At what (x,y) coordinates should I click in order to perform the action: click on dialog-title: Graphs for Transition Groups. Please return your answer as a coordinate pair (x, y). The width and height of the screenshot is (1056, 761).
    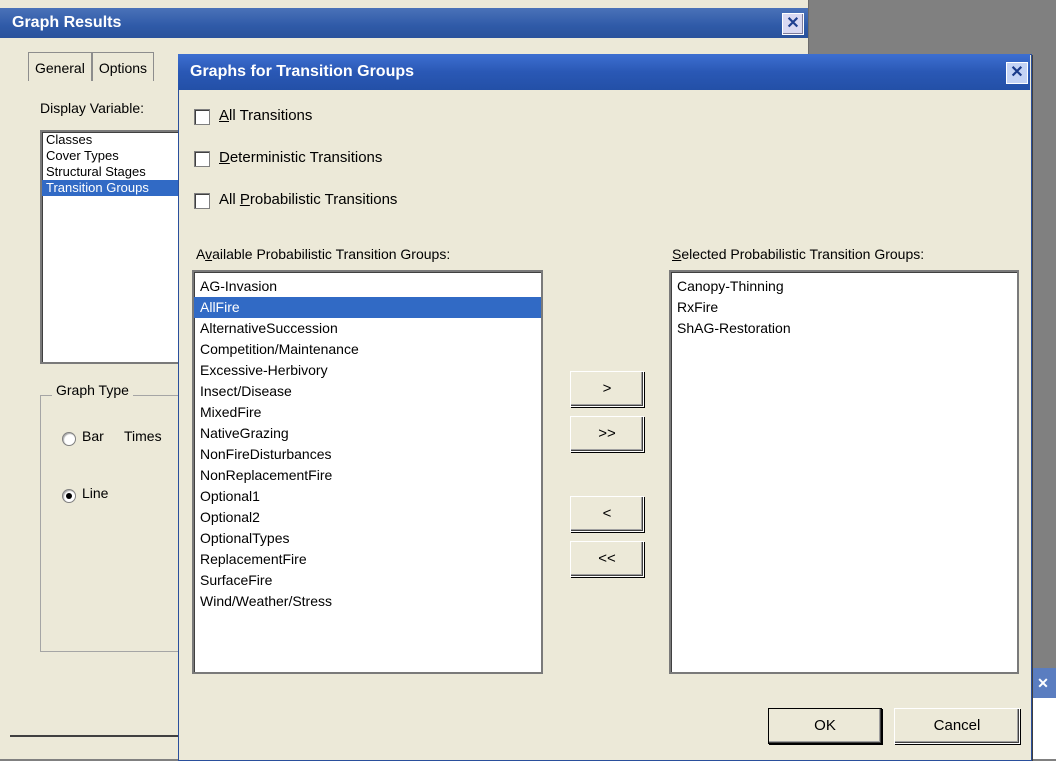
    Looking at the image, I should click on (302, 71).